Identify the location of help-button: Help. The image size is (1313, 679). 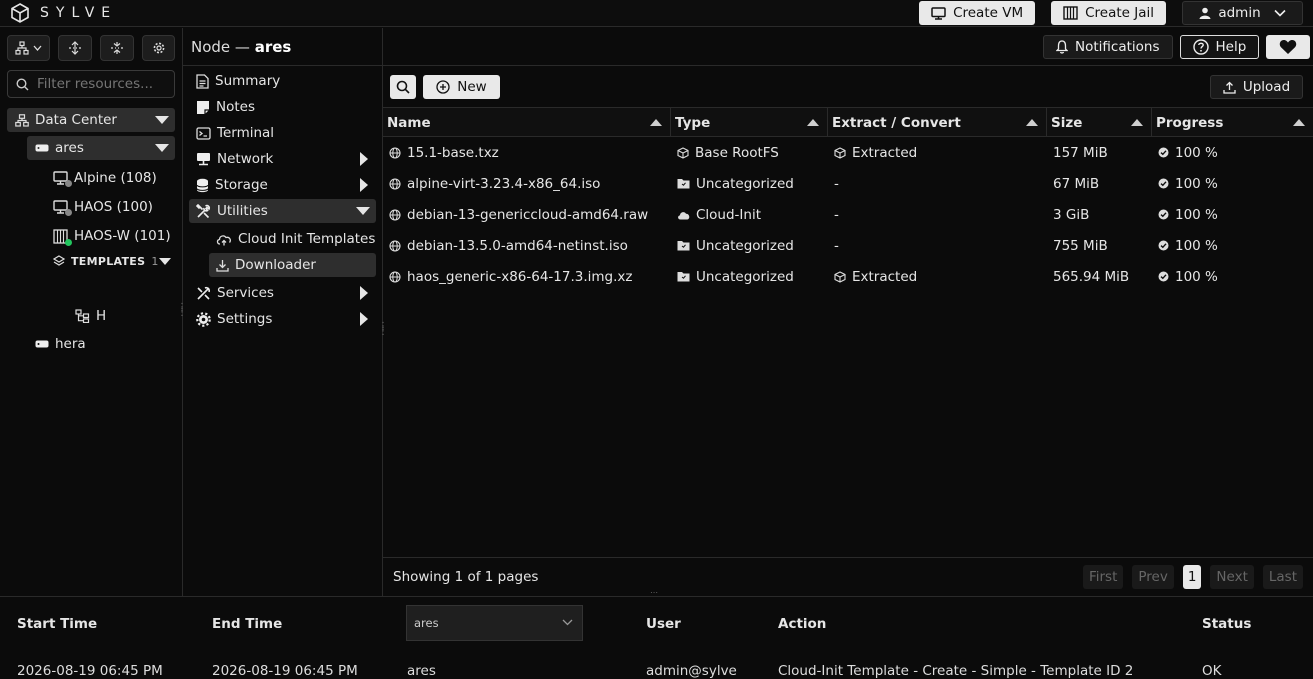
(1219, 47).